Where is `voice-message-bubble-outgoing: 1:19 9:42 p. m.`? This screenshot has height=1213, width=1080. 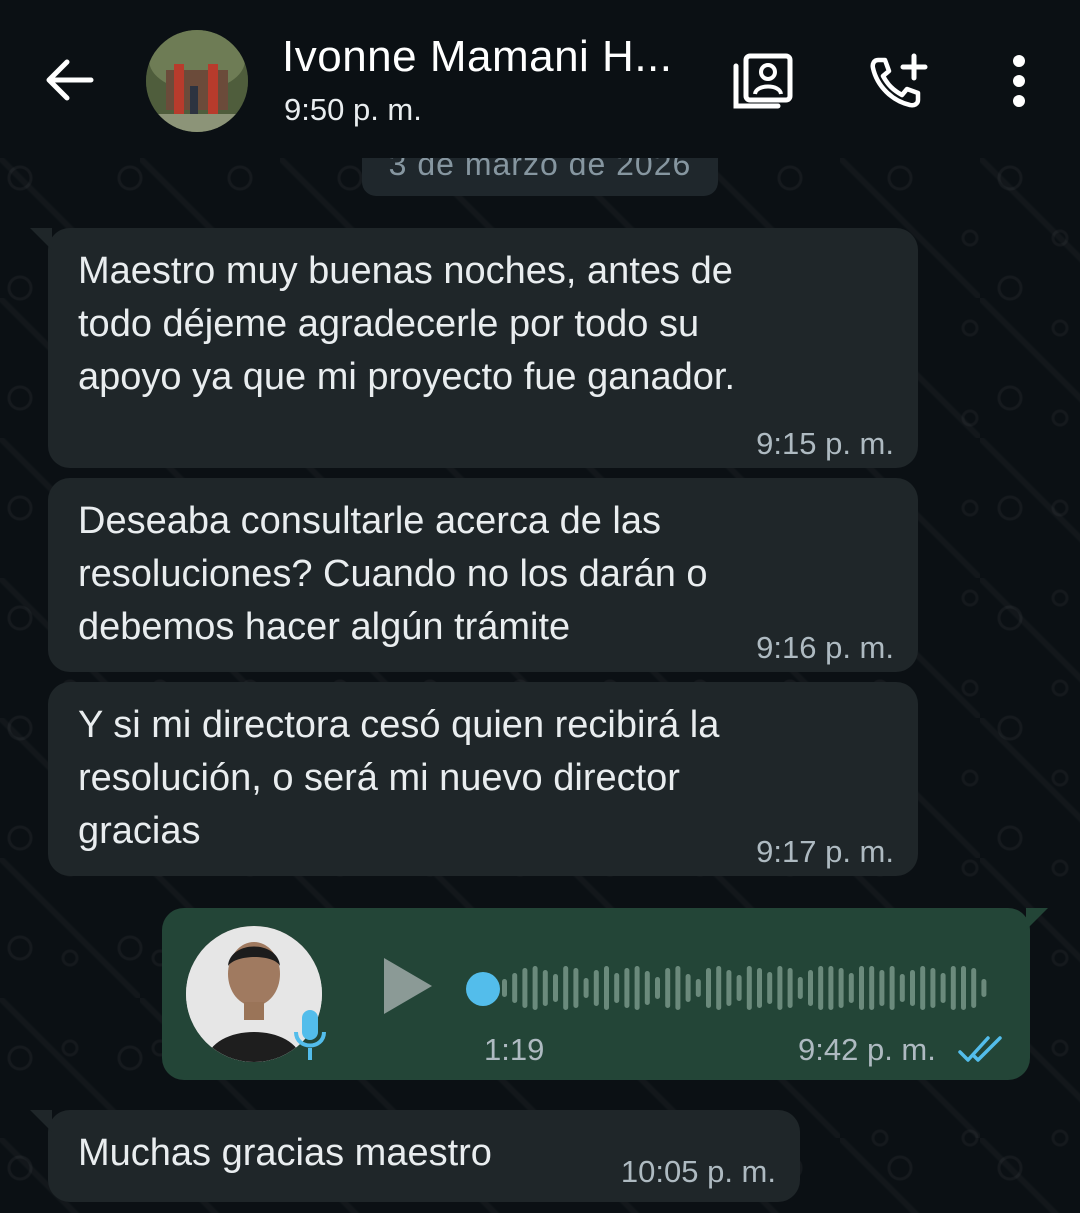 voice-message-bubble-outgoing: 1:19 9:42 p. m. is located at coordinates (605, 994).